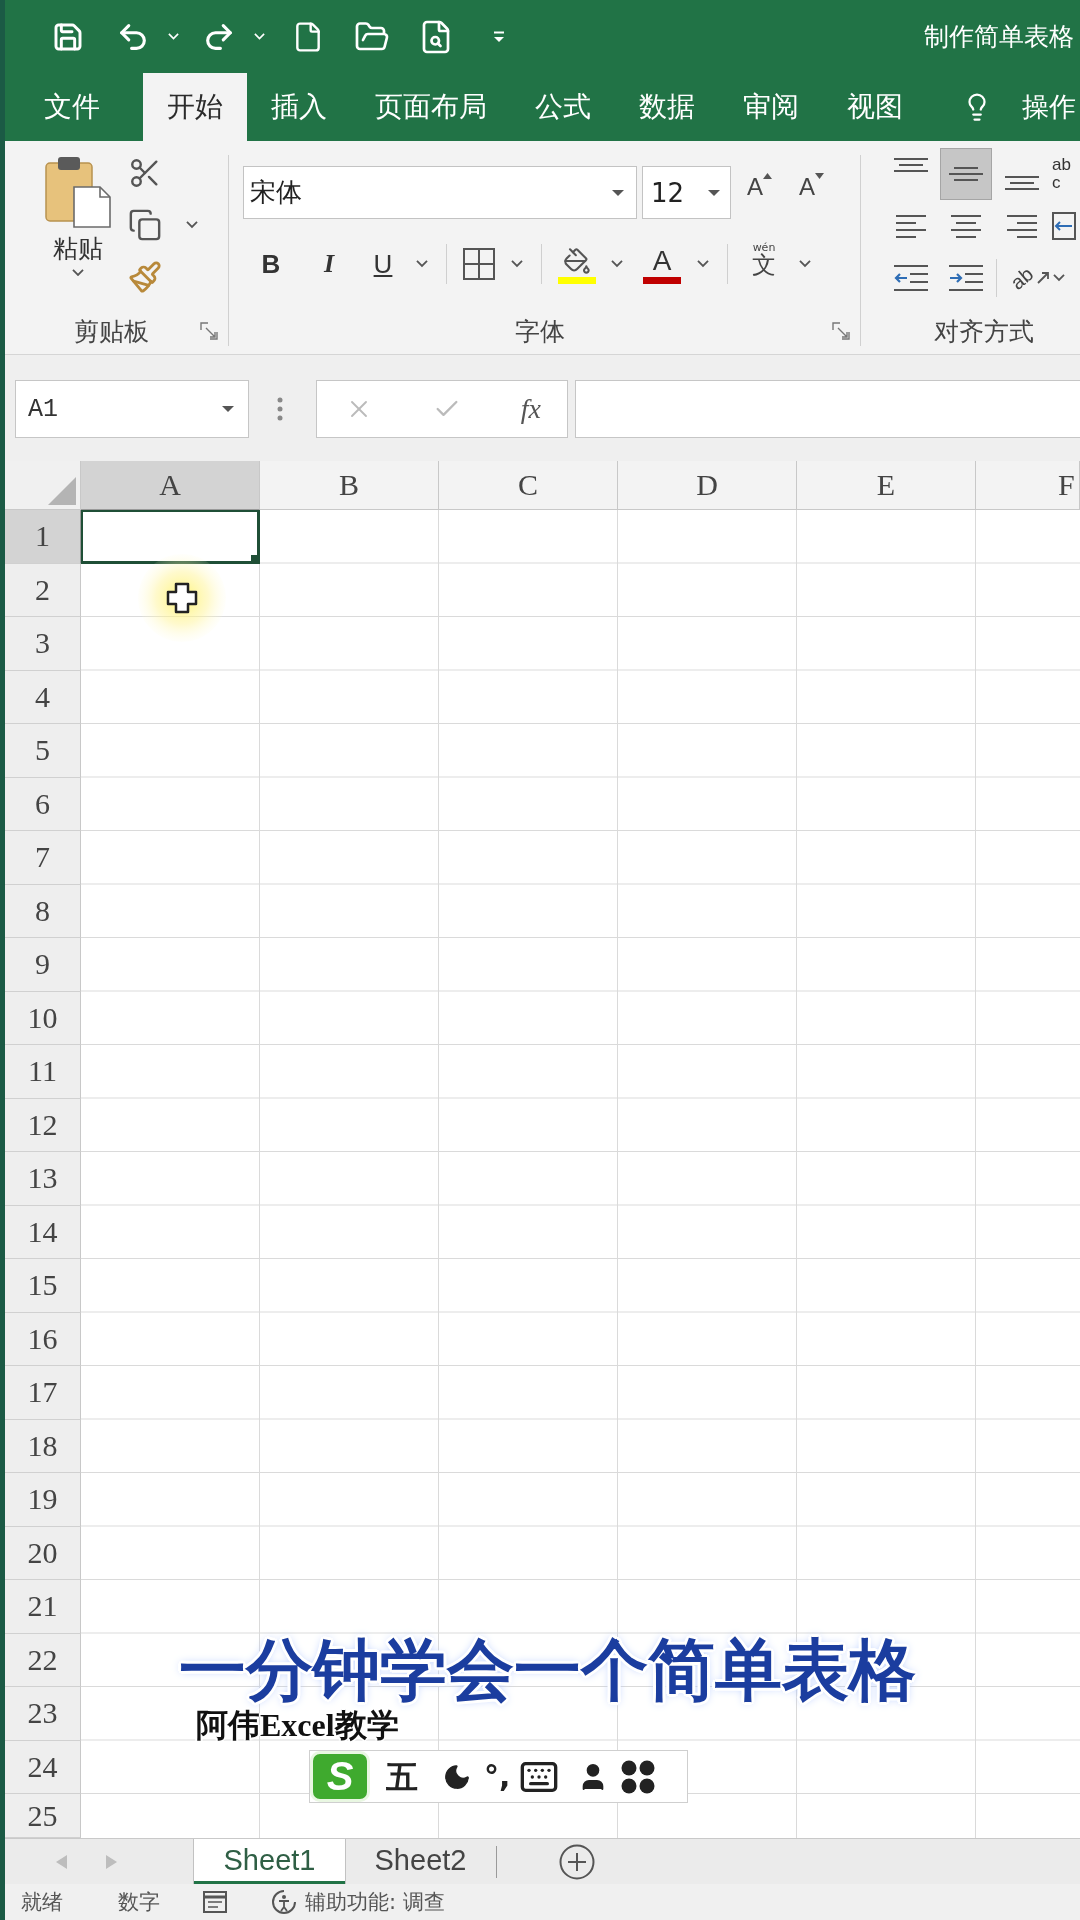  I want to click on row-header: 3, so click(43, 644).